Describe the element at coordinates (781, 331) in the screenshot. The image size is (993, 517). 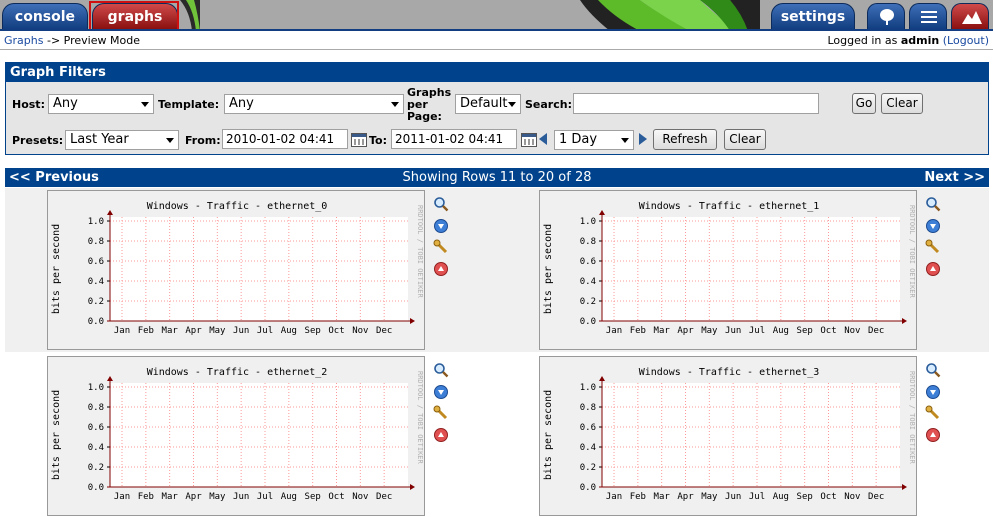
I see `x-tick-label: Aug` at that location.